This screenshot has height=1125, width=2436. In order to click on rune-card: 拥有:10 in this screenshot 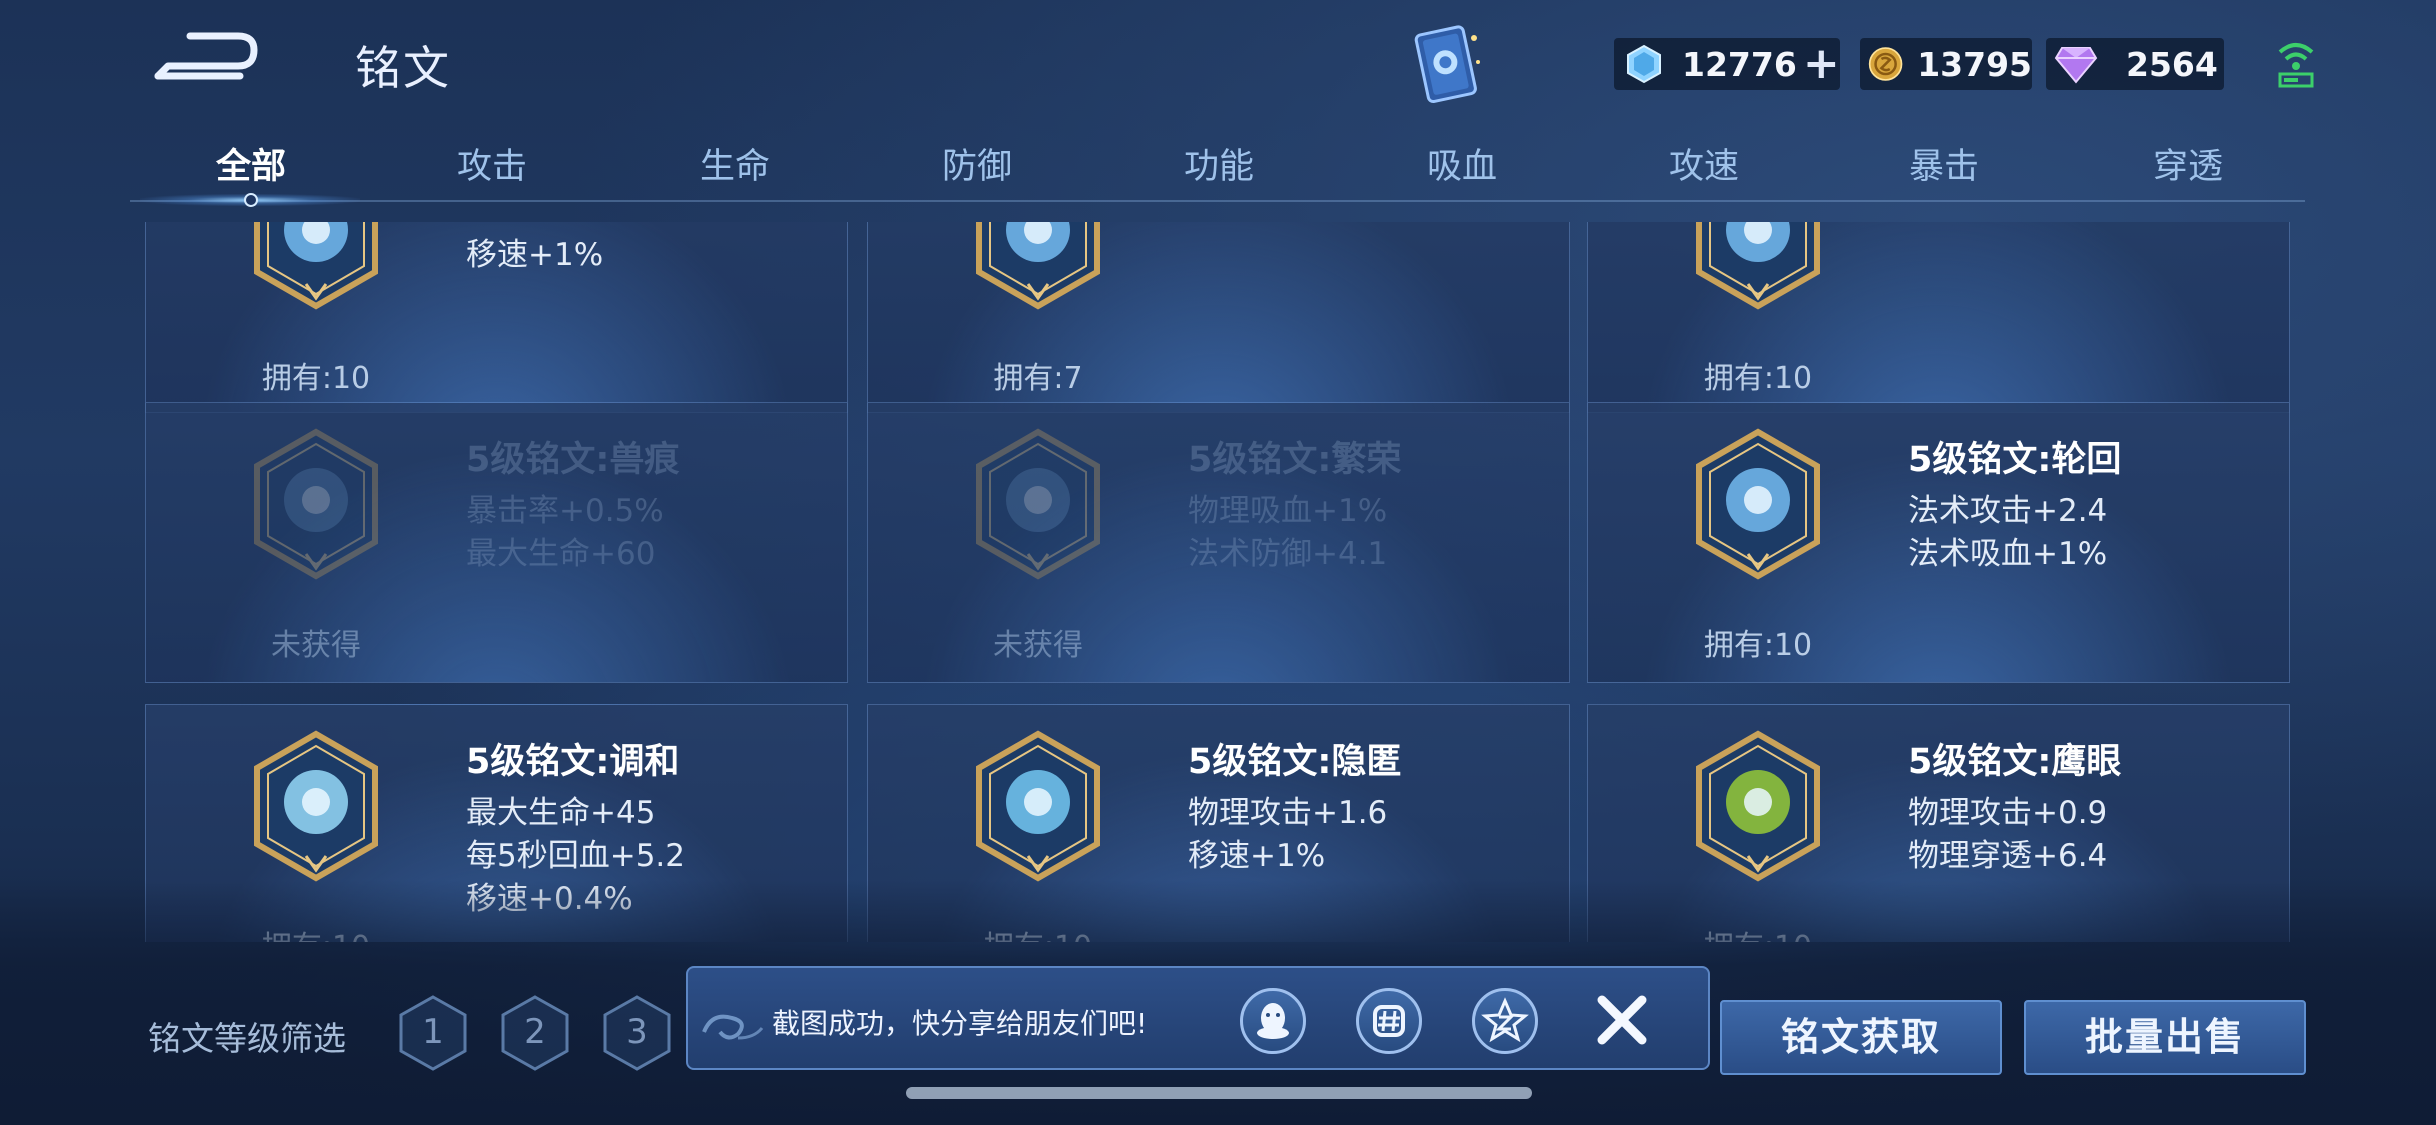, I will do `click(1938, 317)`.